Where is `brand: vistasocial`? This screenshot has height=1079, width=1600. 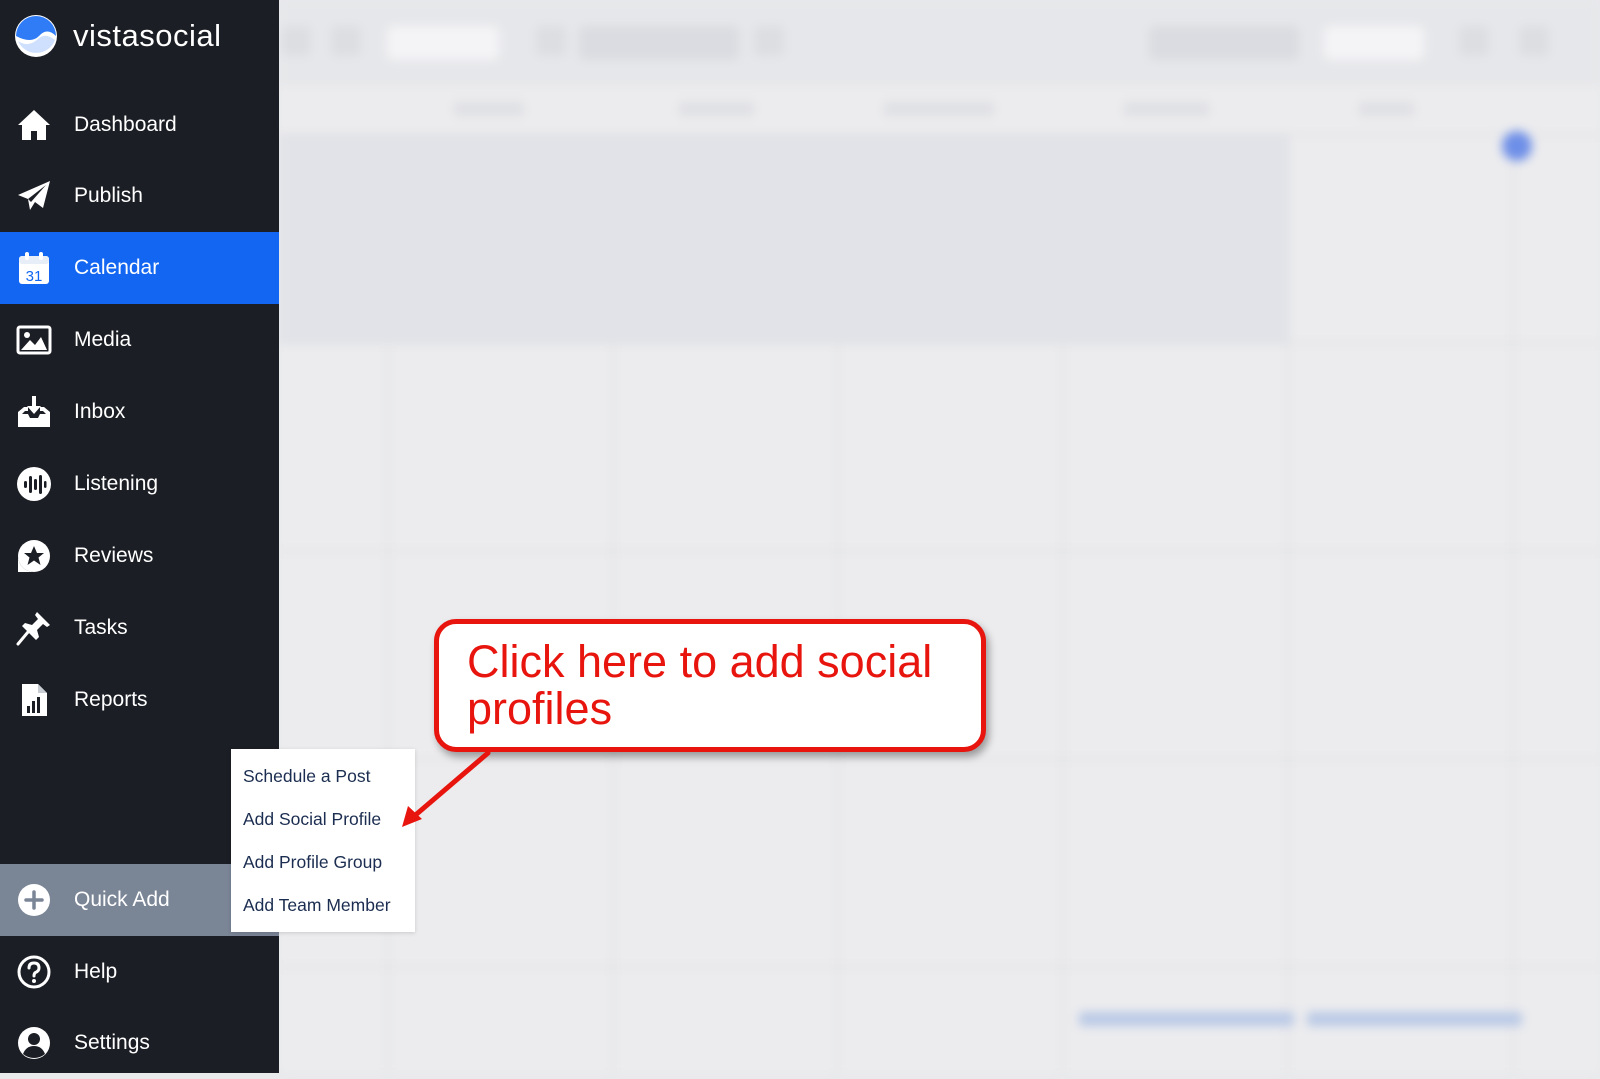
brand: vistasocial is located at coordinates (118, 36).